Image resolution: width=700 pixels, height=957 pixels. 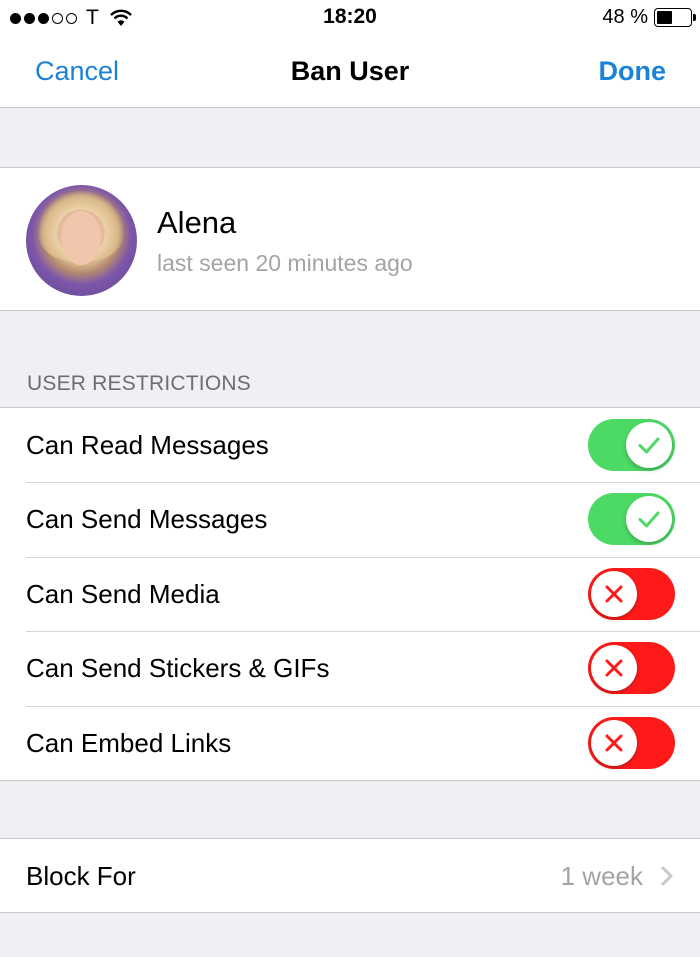 What do you see at coordinates (633, 71) in the screenshot?
I see `done-button: Done` at bounding box center [633, 71].